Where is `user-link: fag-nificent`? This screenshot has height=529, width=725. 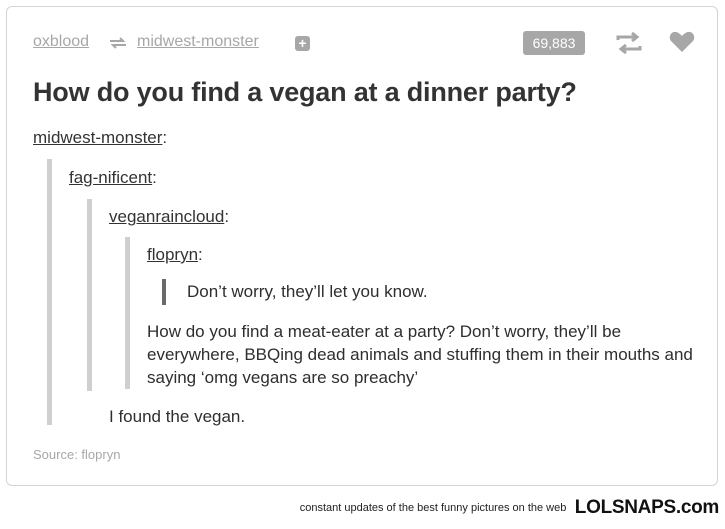
user-link: fag-nificent is located at coordinates (110, 177).